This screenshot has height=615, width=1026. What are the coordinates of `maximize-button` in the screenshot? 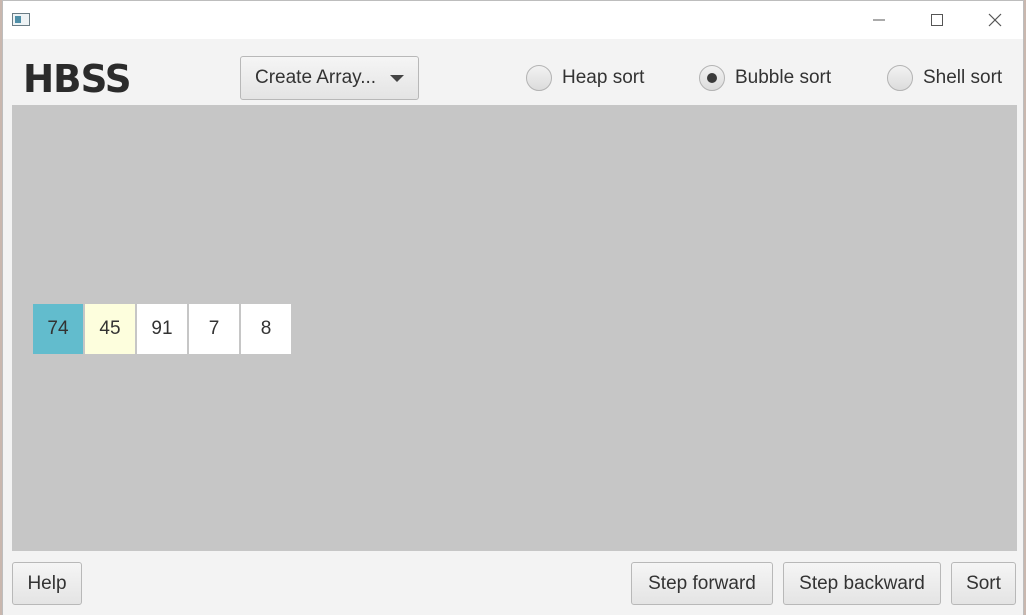 It's located at (937, 20).